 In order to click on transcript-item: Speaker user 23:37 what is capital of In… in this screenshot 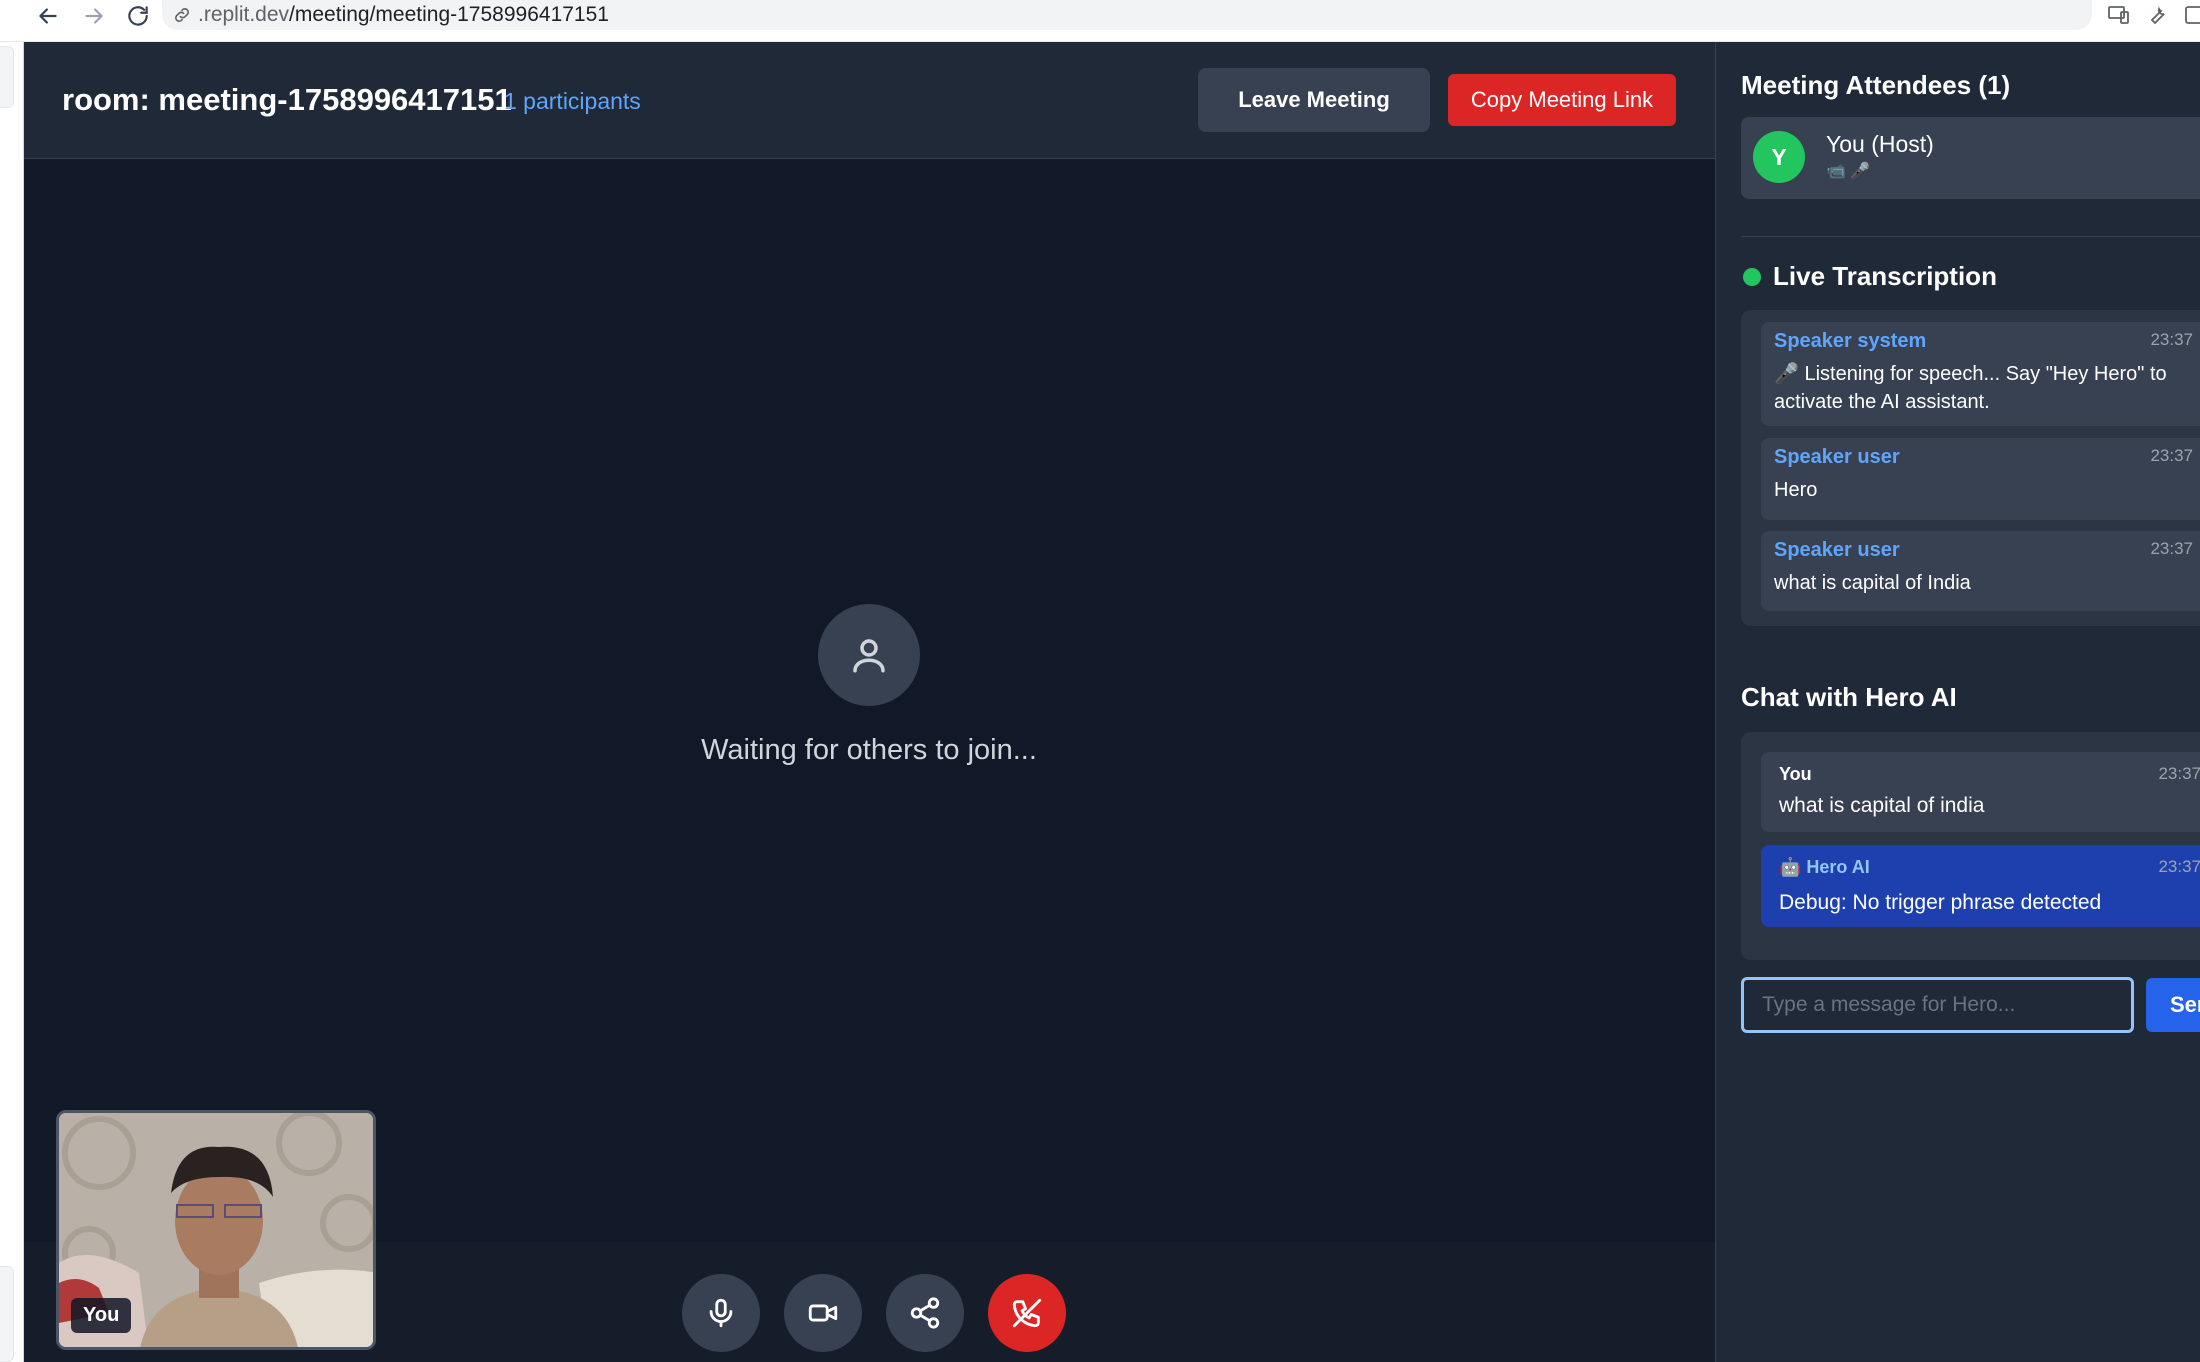, I will do `click(1980, 571)`.